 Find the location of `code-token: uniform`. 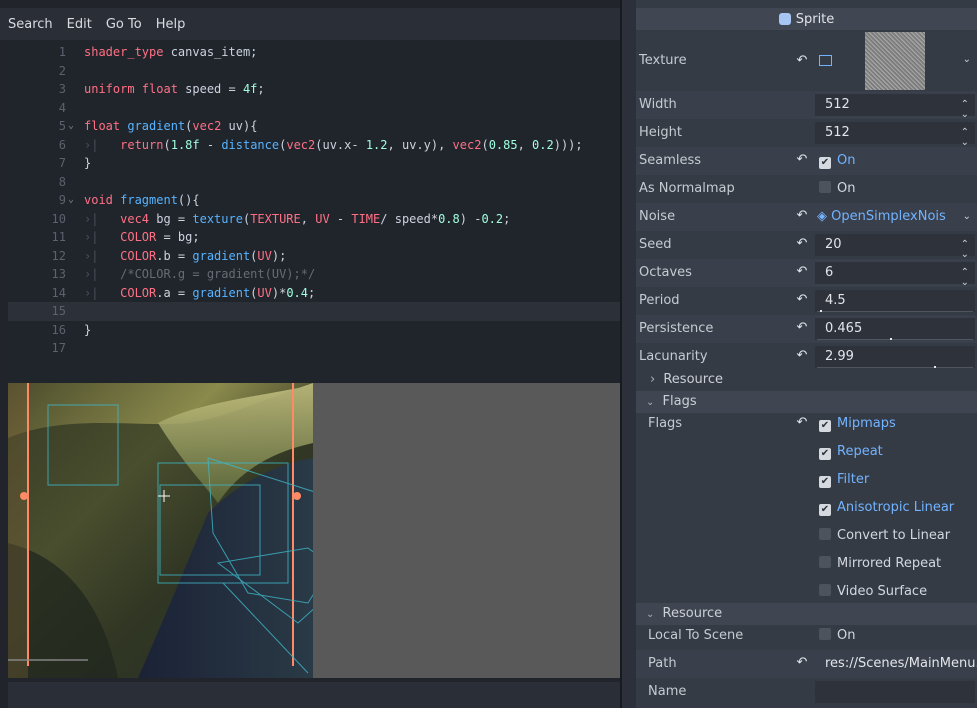

code-token: uniform is located at coordinates (113, 89).